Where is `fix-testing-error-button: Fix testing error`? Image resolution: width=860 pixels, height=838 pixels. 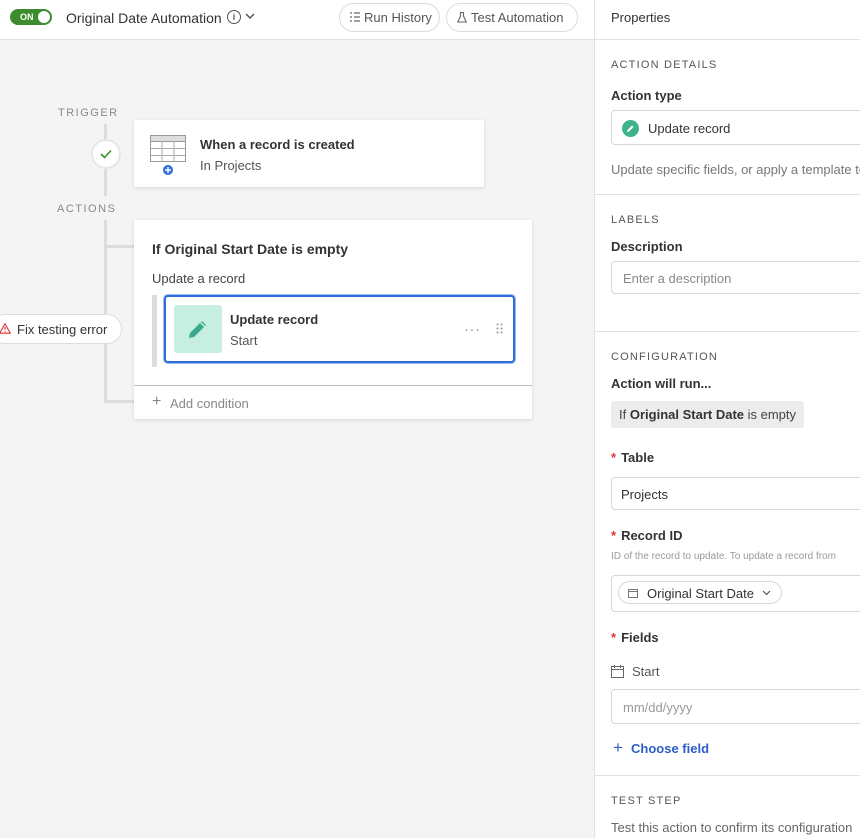 fix-testing-error-button: Fix testing error is located at coordinates (61, 329).